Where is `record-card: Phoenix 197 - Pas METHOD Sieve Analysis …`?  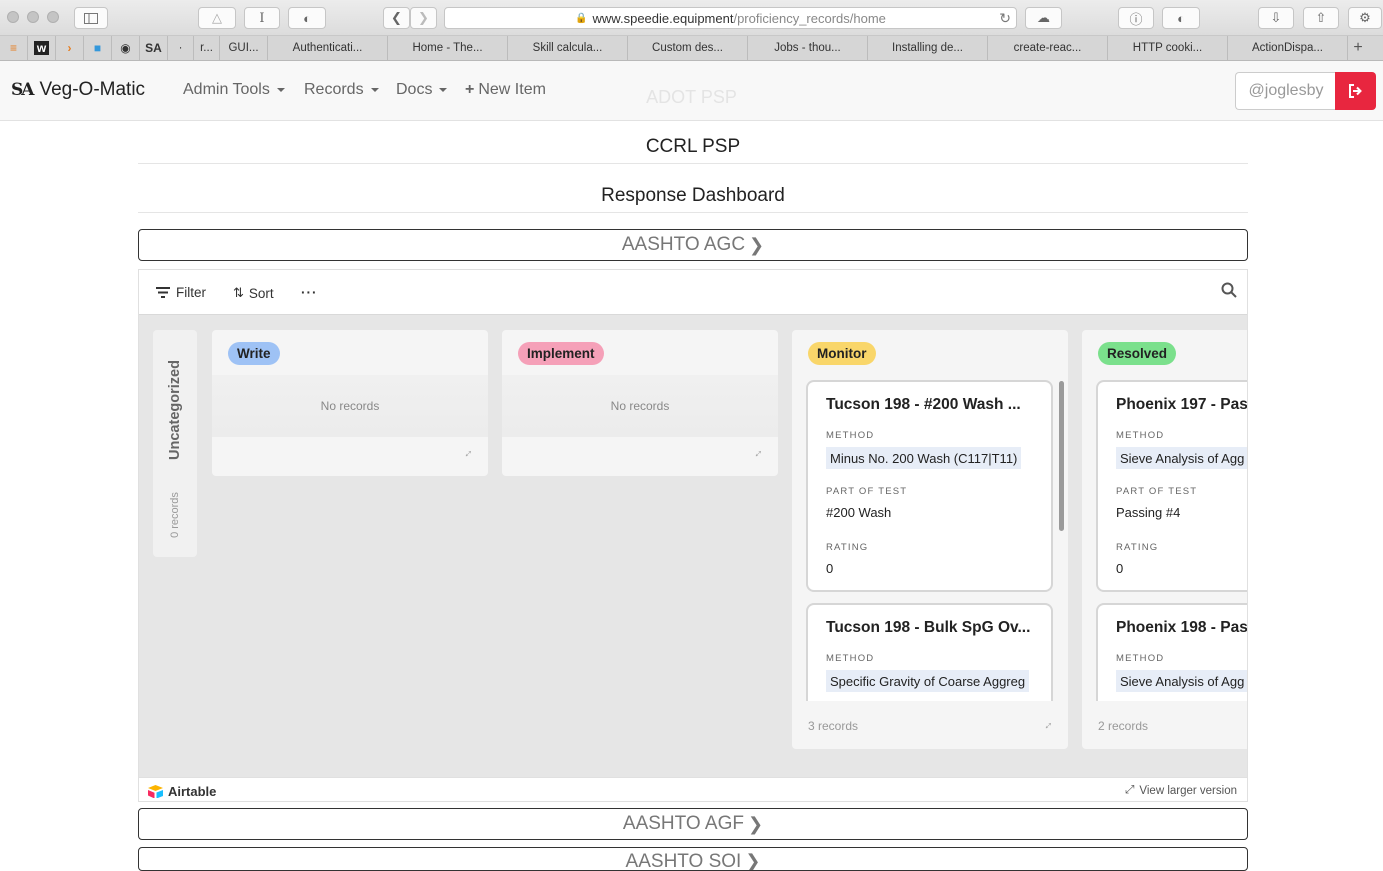
record-card: Phoenix 197 - Pas METHOD Sieve Analysis … is located at coordinates (1172, 486).